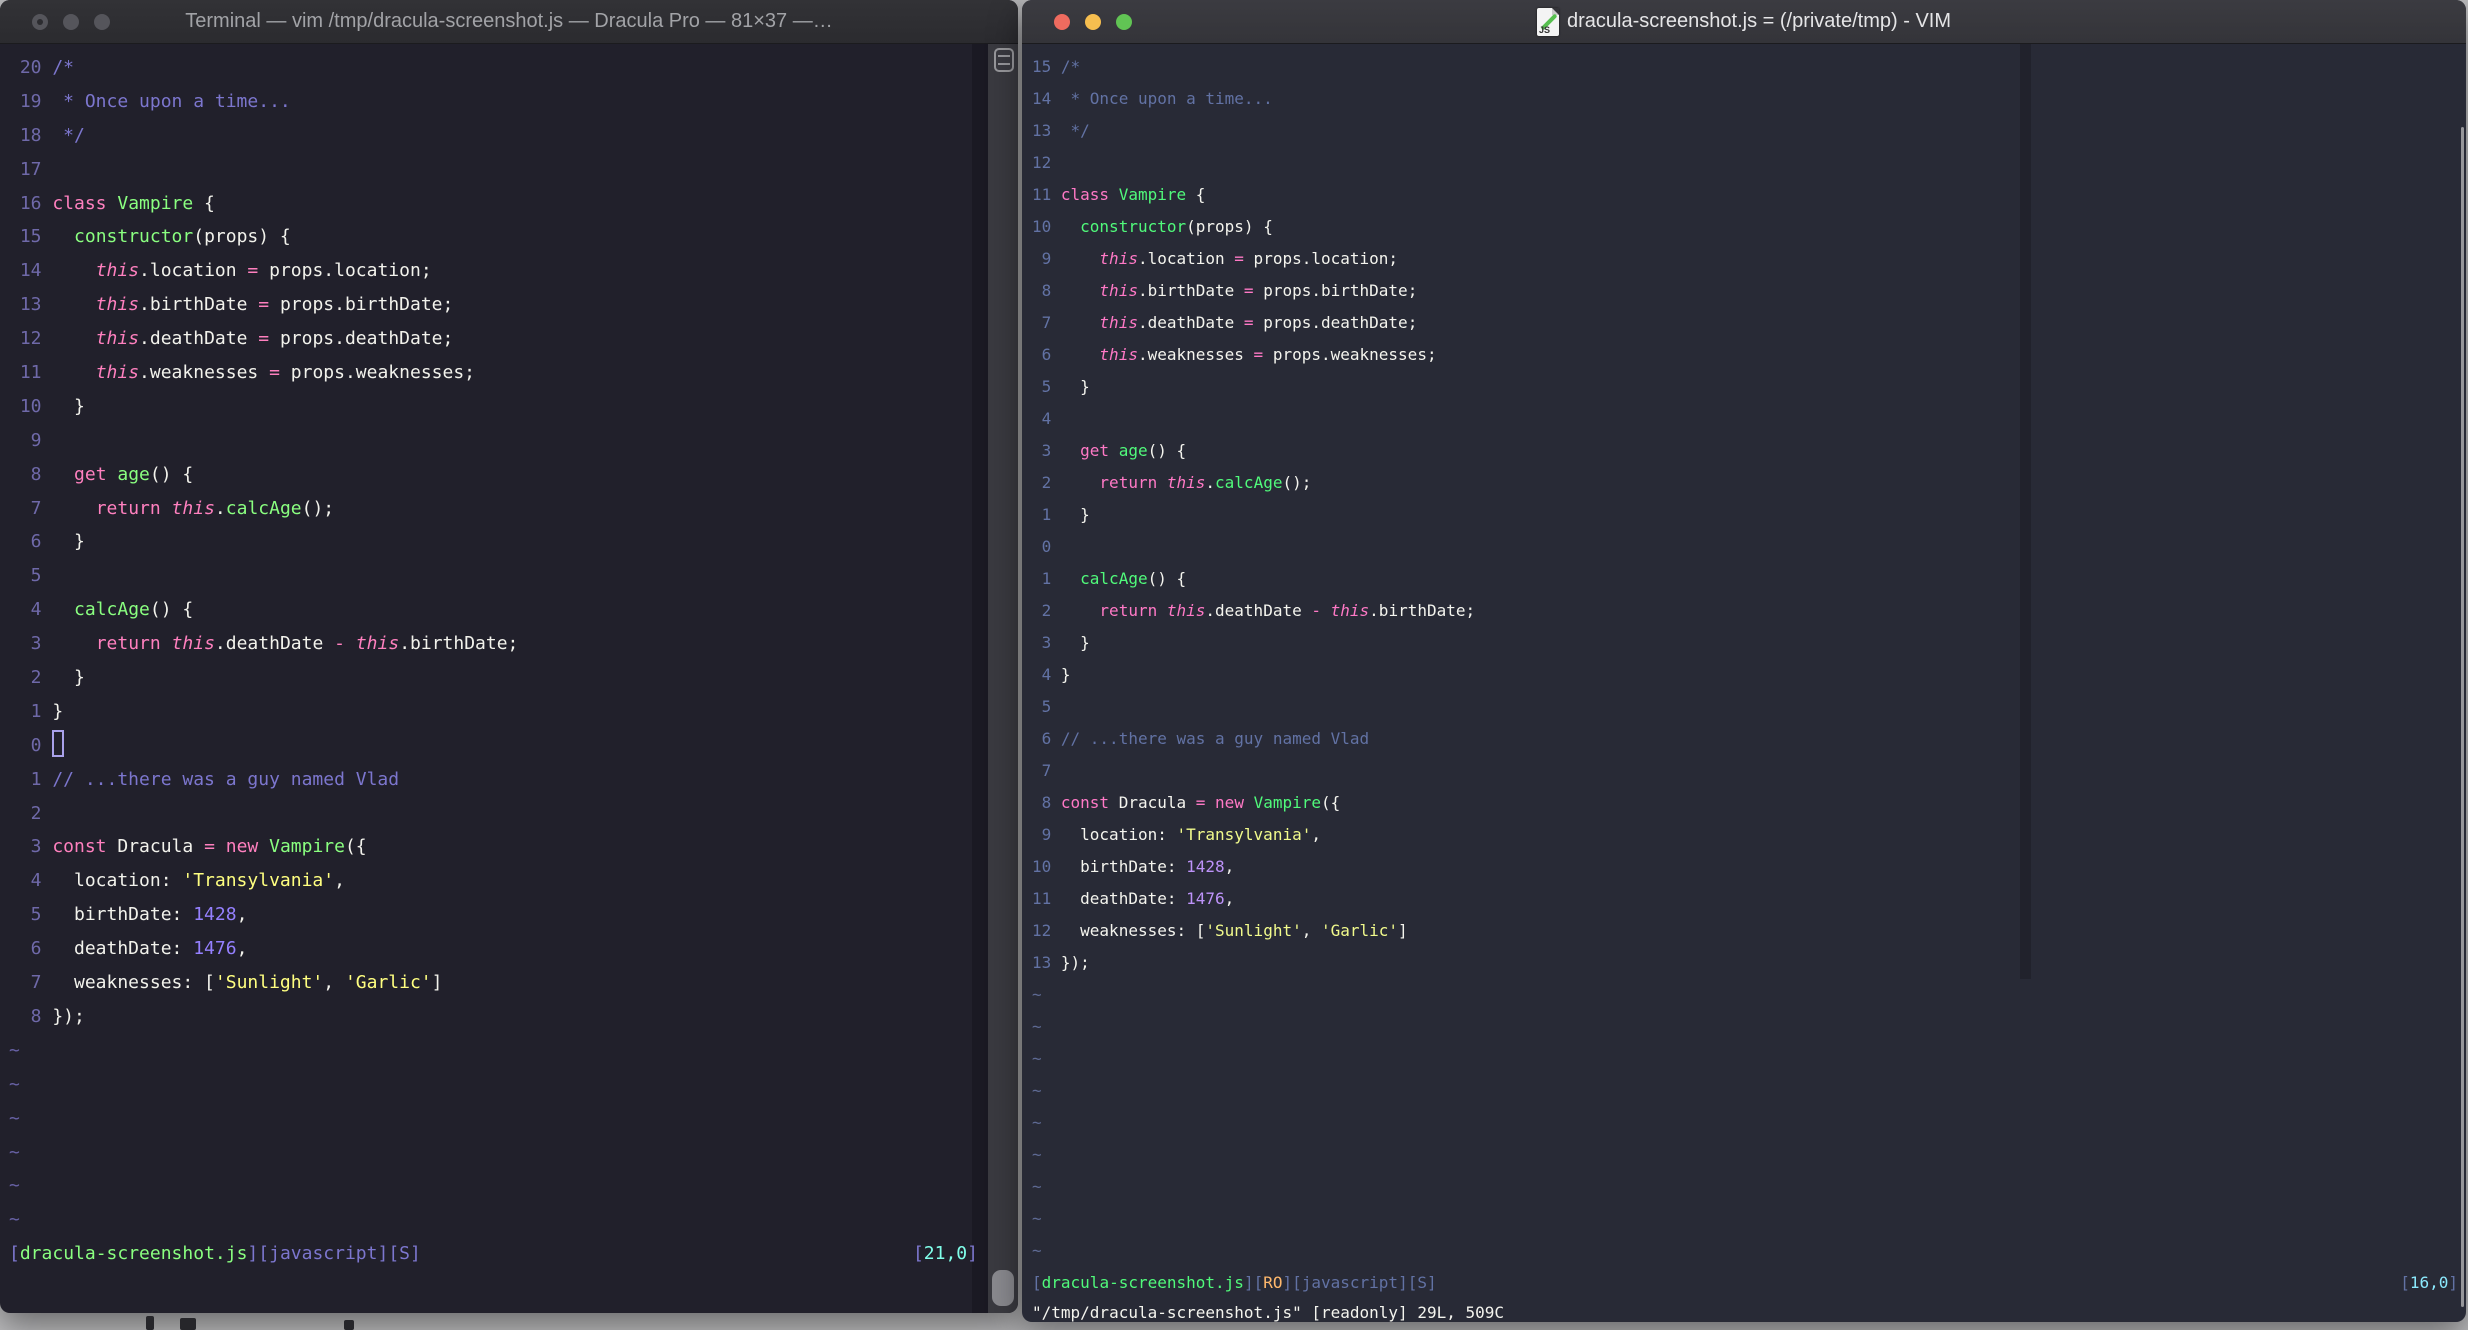  I want to click on code-token: new, so click(1229, 802).